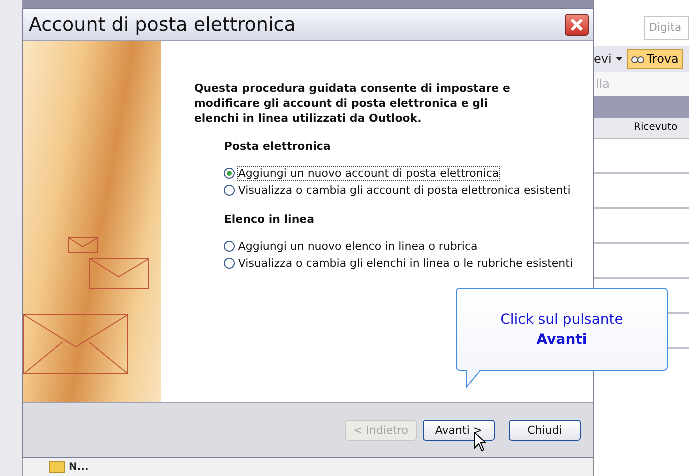 The width and height of the screenshot is (689, 476). I want to click on caret-icon, so click(619, 59).